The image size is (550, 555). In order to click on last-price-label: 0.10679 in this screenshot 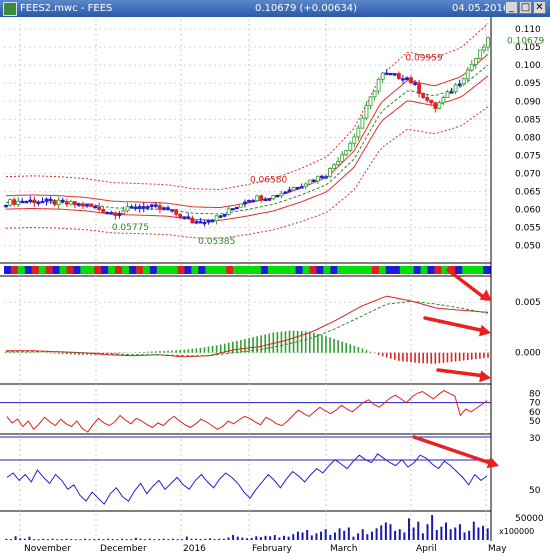, I will do `click(525, 42)`.